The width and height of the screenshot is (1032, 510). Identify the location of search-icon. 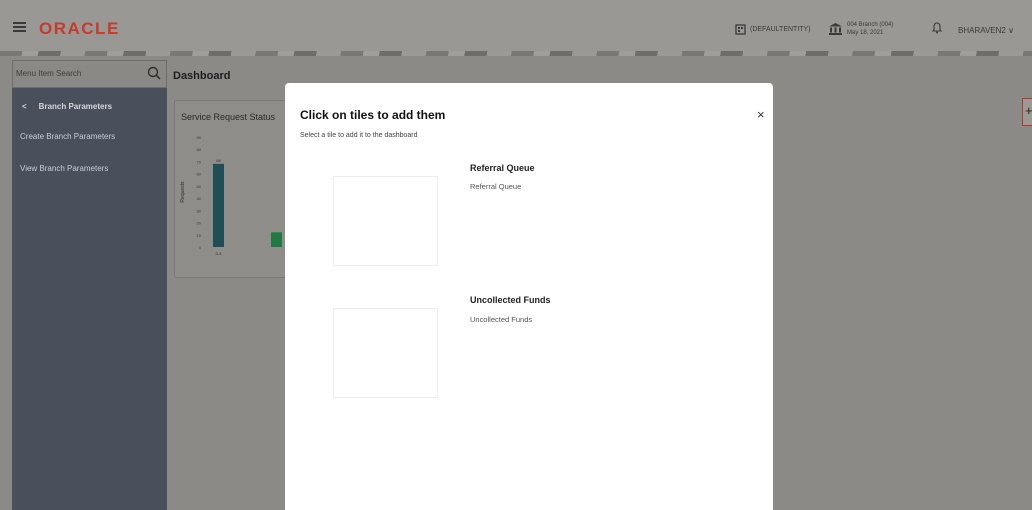
(154, 73).